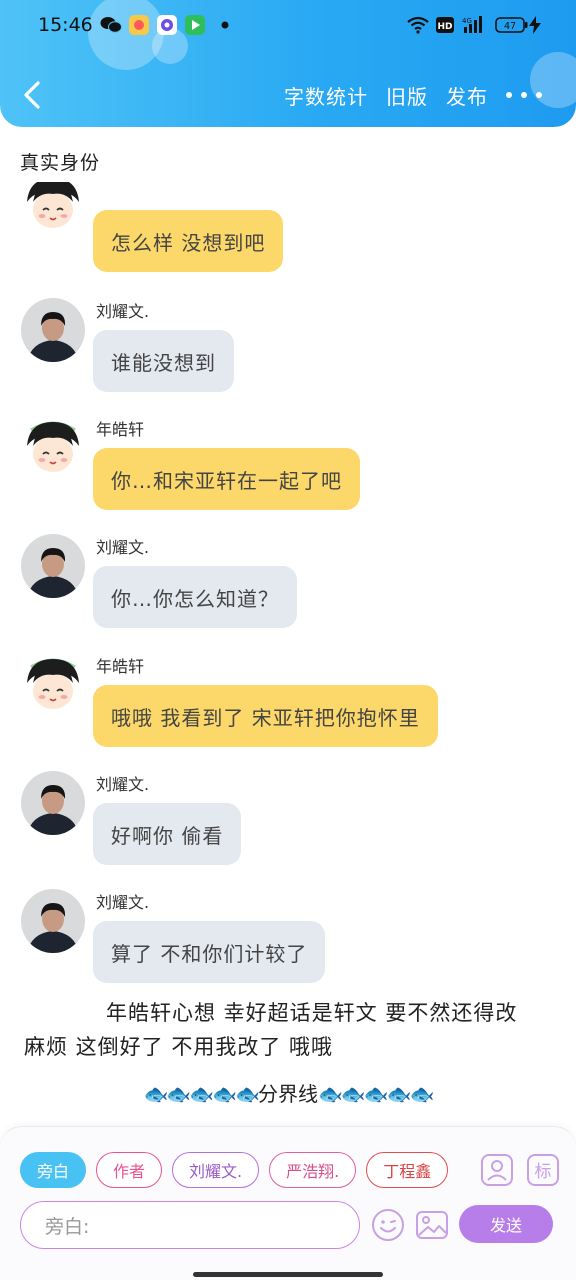  What do you see at coordinates (167, 834) in the screenshot?
I see `message-bubble: 好啊你 偷看` at bounding box center [167, 834].